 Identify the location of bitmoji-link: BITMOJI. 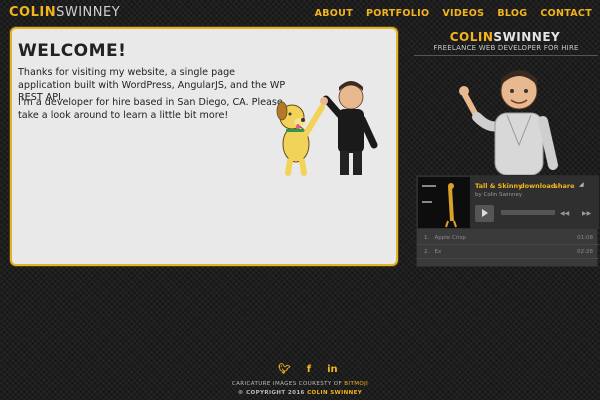
(356, 384).